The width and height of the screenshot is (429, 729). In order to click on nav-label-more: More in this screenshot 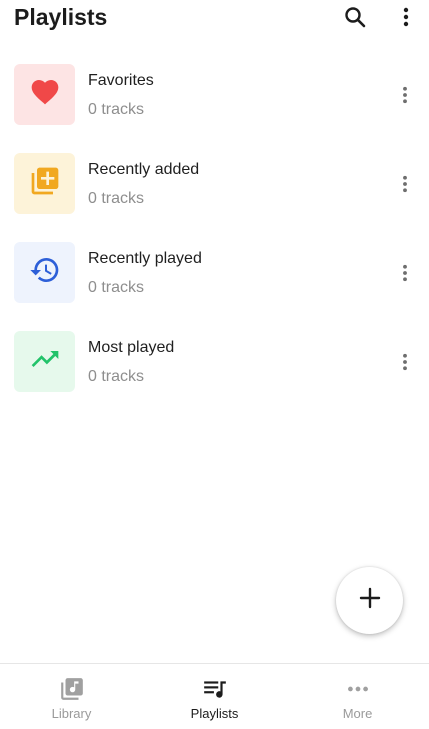, I will do `click(357, 713)`.